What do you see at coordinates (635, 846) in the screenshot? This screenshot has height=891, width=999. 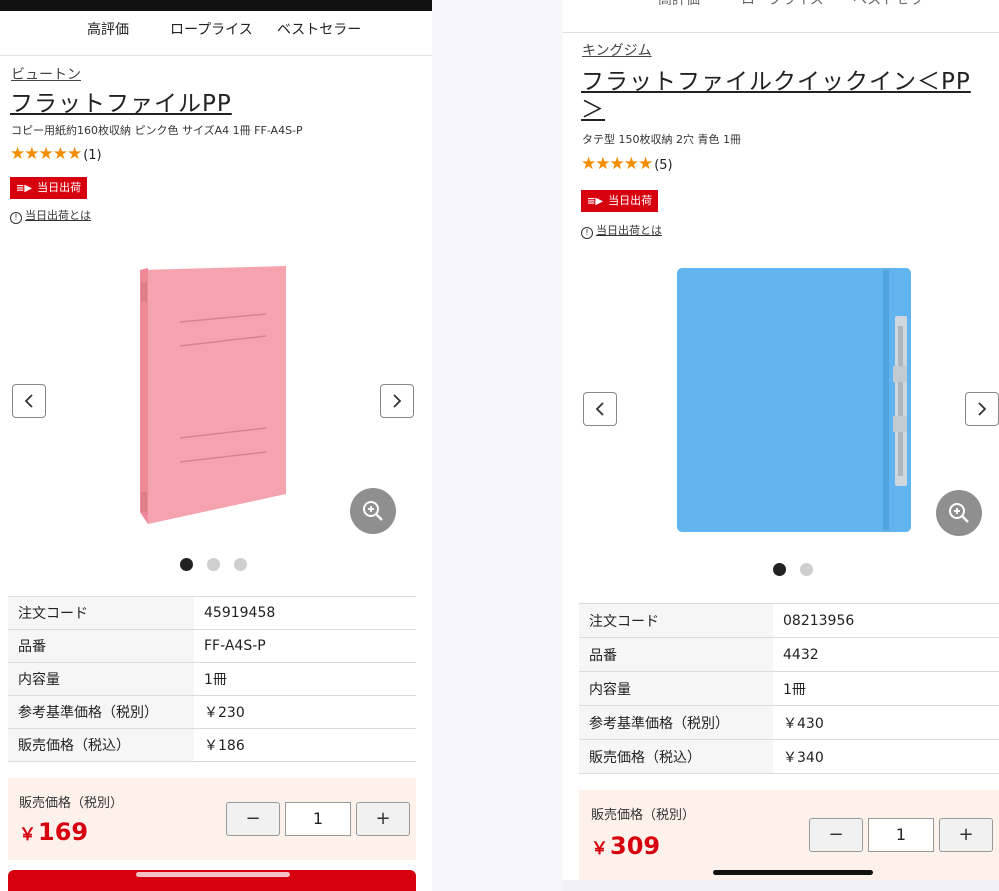 I see `price-number: 309` at bounding box center [635, 846].